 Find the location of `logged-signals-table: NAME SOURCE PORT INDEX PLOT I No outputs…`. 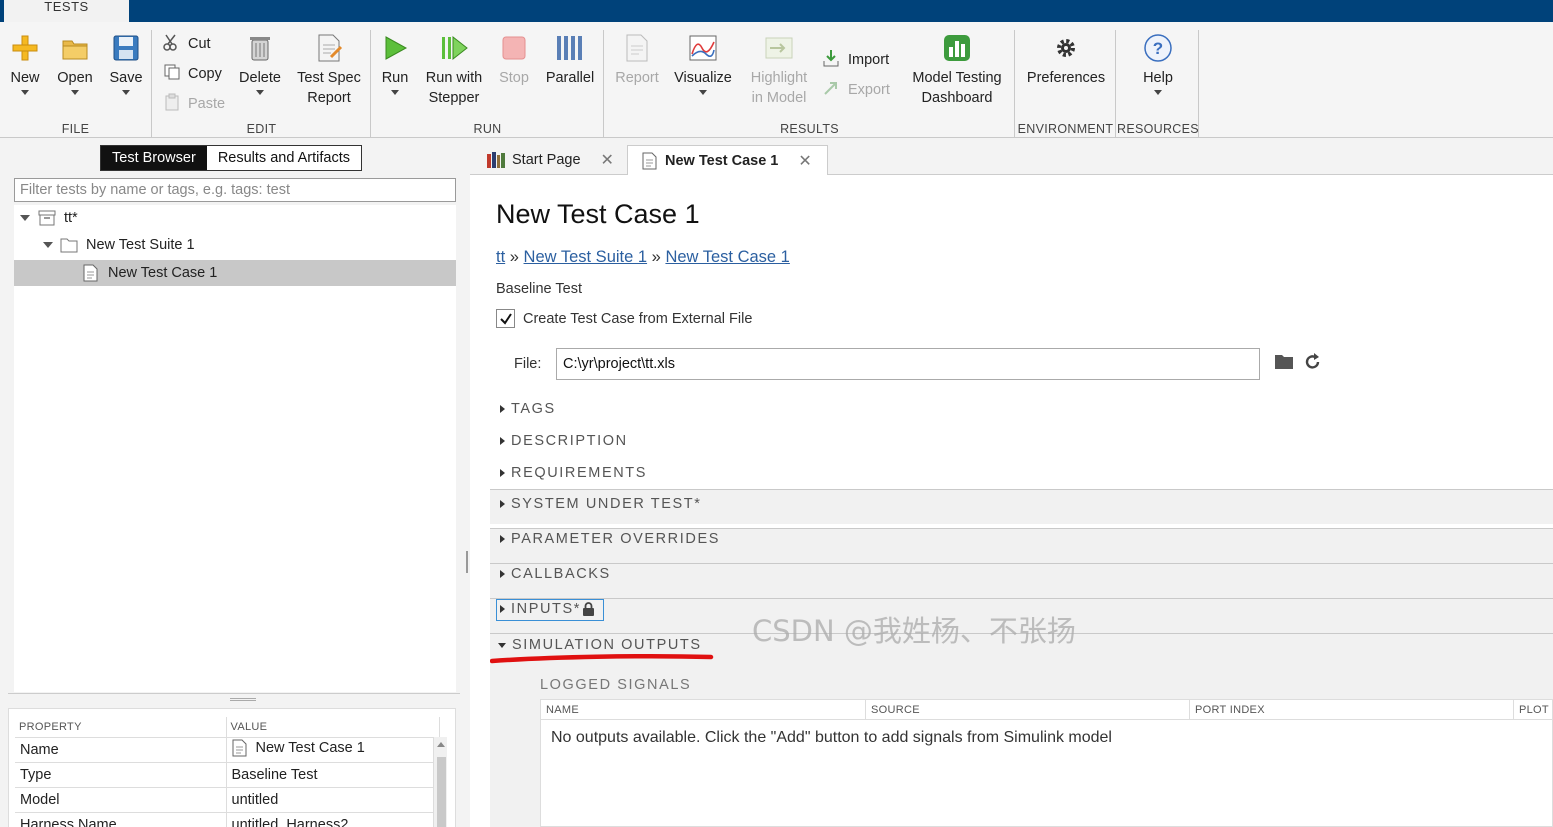

logged-signals-table: NAME SOURCE PORT INDEX PLOT I No outputs… is located at coordinates (1046, 763).